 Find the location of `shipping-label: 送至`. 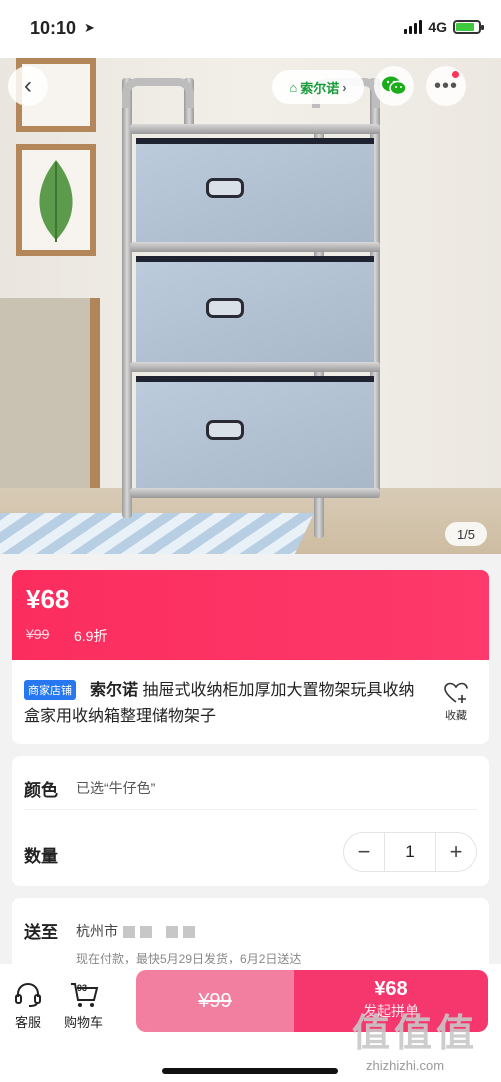

shipping-label: 送至 is located at coordinates (41, 932).